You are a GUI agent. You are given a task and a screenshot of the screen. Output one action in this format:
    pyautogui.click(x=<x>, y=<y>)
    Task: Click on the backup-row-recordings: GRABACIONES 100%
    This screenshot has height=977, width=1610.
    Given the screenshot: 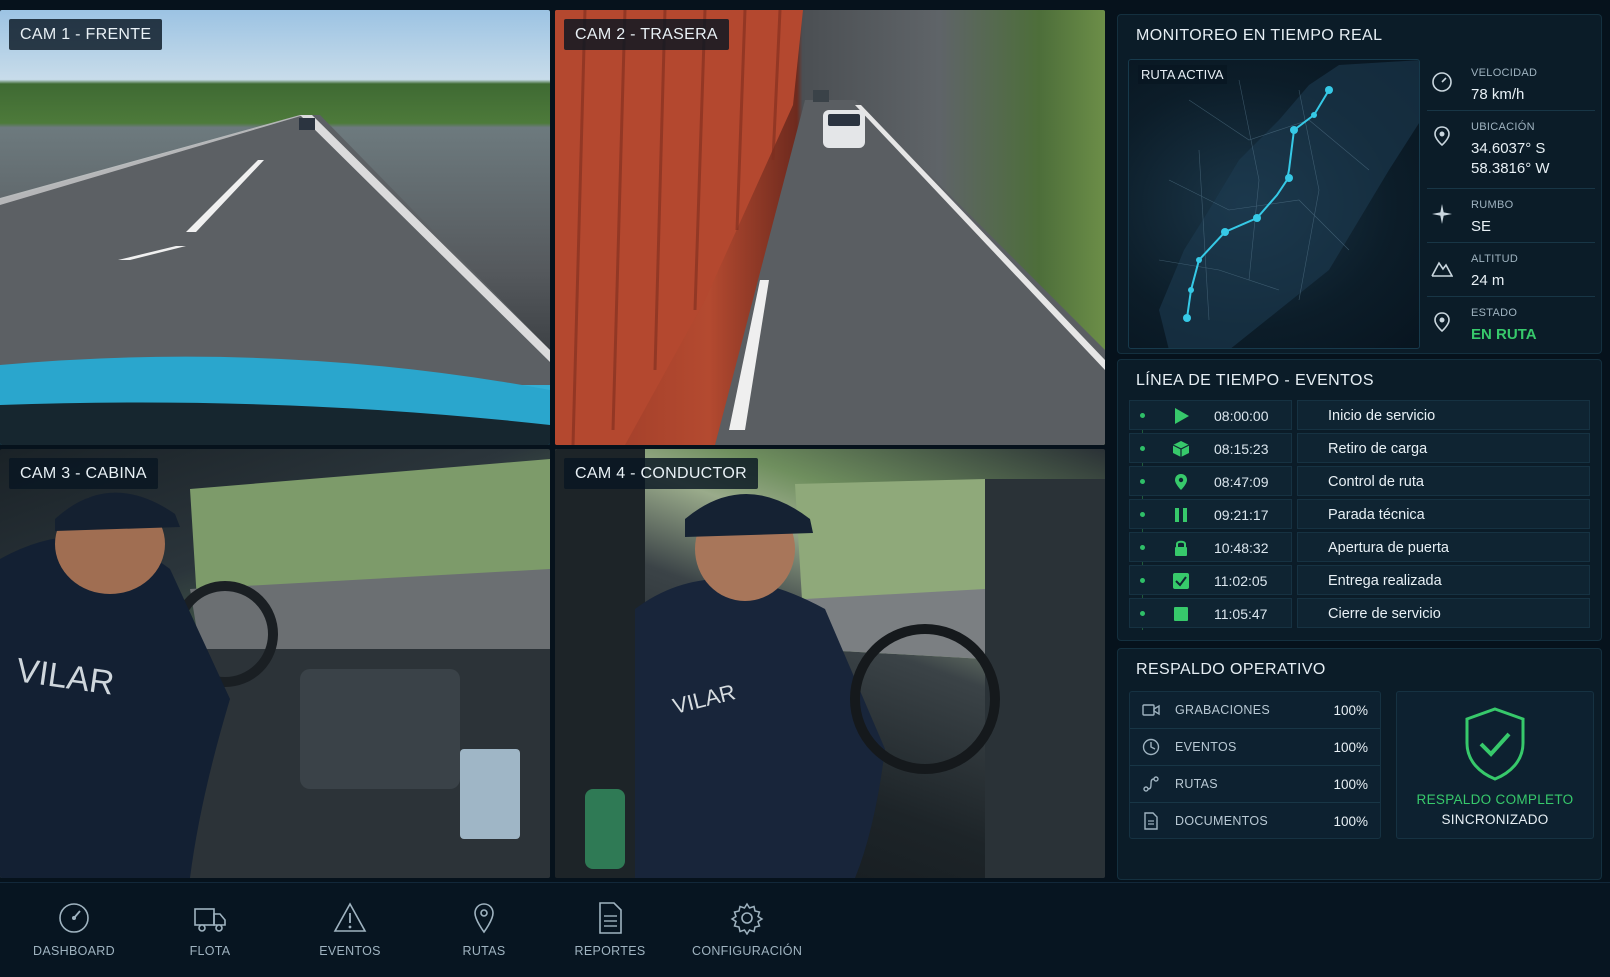 What is the action you would take?
    pyautogui.click(x=1255, y=710)
    